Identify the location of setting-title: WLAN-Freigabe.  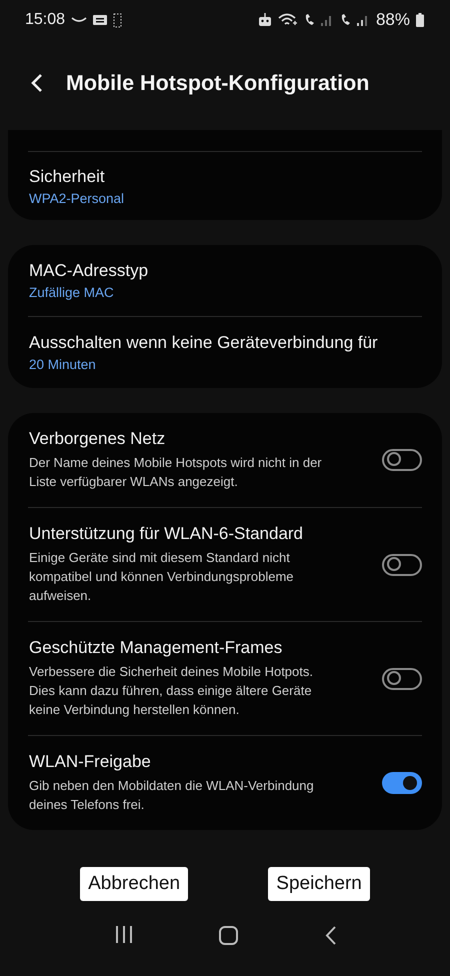
(90, 762).